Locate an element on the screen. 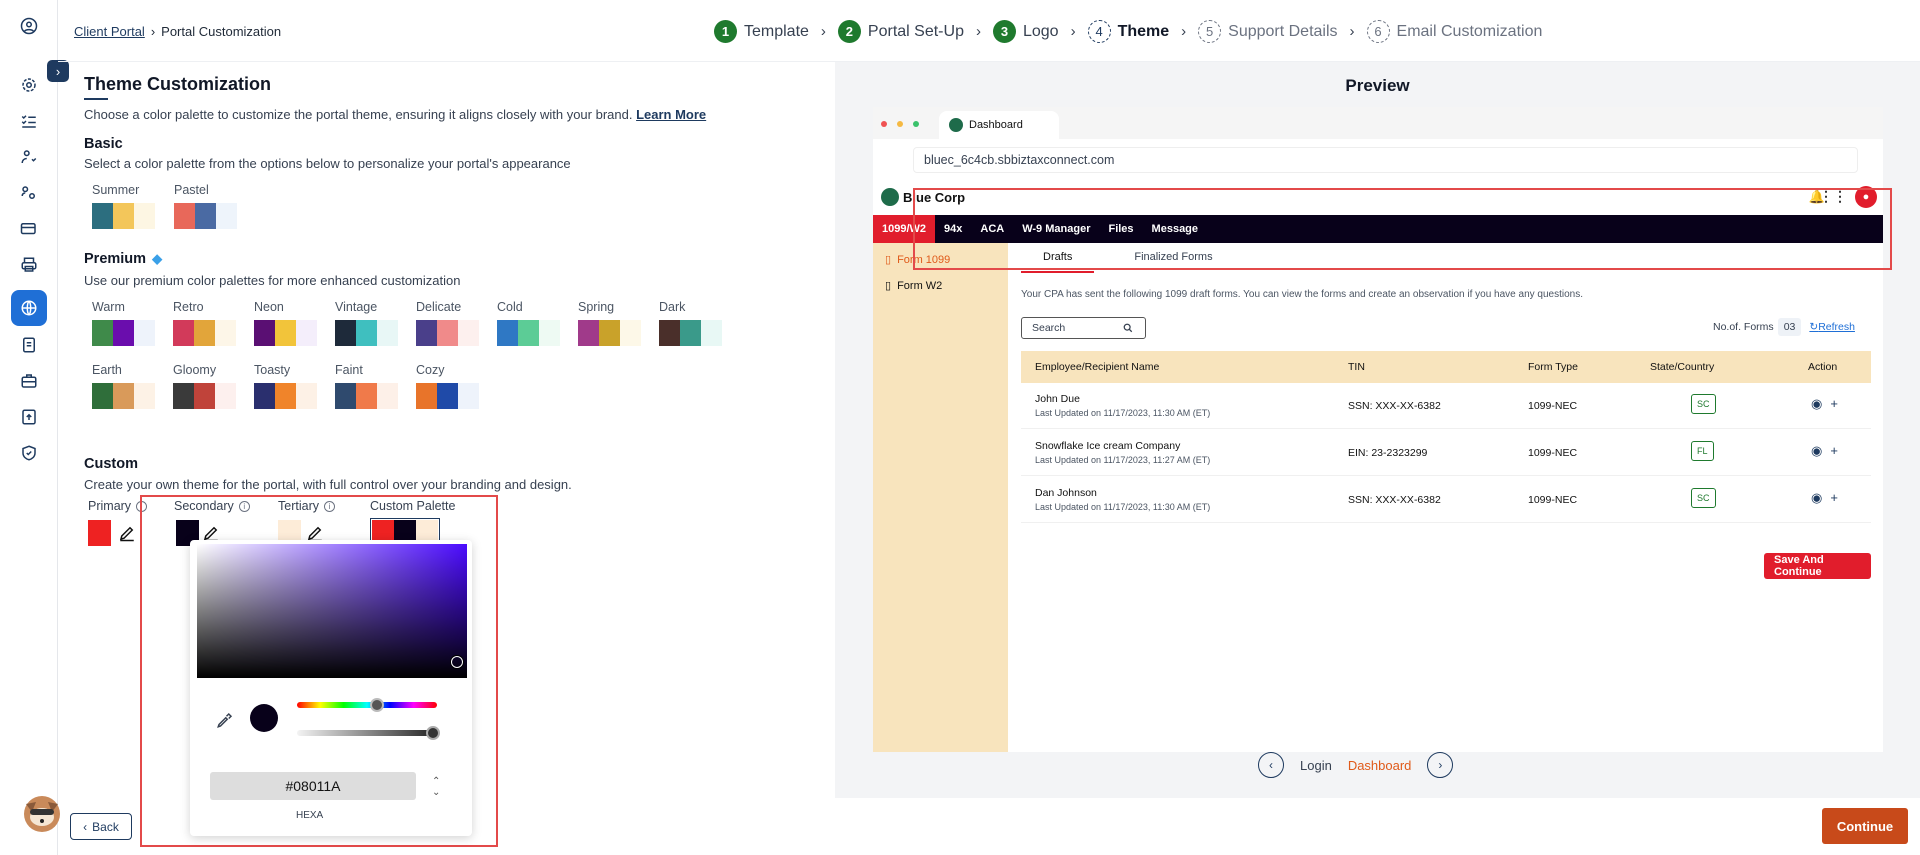 Image resolution: width=1920 pixels, height=855 pixels. step-number: 1 is located at coordinates (725, 31).